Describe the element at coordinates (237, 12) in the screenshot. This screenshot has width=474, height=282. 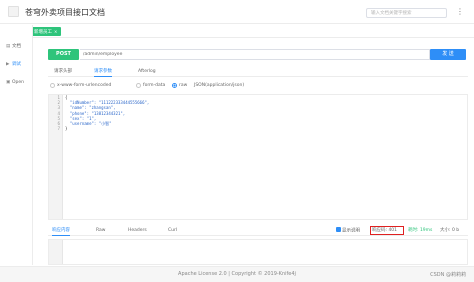
I see `top-bar: 苍穹外卖项目接口文档 ⋮` at that location.